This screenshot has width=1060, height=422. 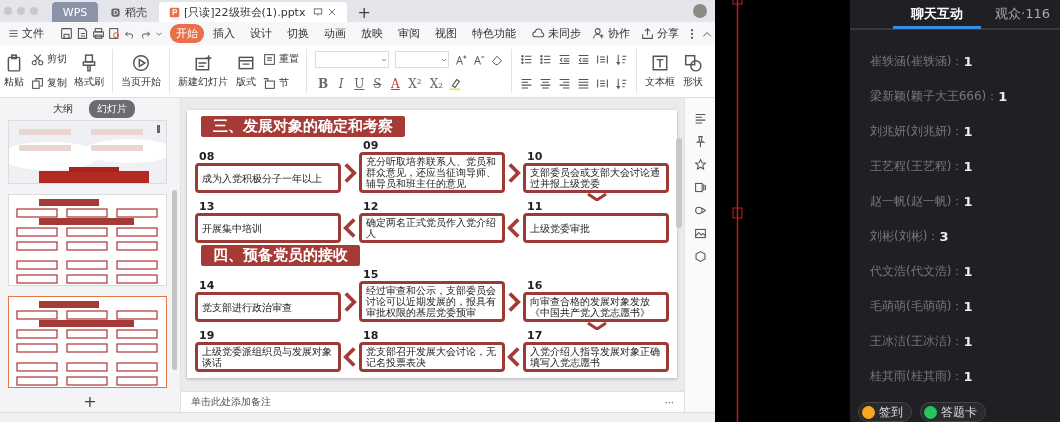 I want to click on align-center-icon, so click(x=545, y=83).